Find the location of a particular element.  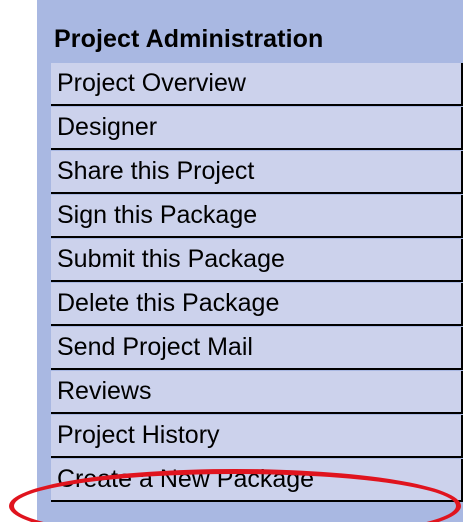

menu-item-delete-package: Delete this Package is located at coordinates (257, 304).